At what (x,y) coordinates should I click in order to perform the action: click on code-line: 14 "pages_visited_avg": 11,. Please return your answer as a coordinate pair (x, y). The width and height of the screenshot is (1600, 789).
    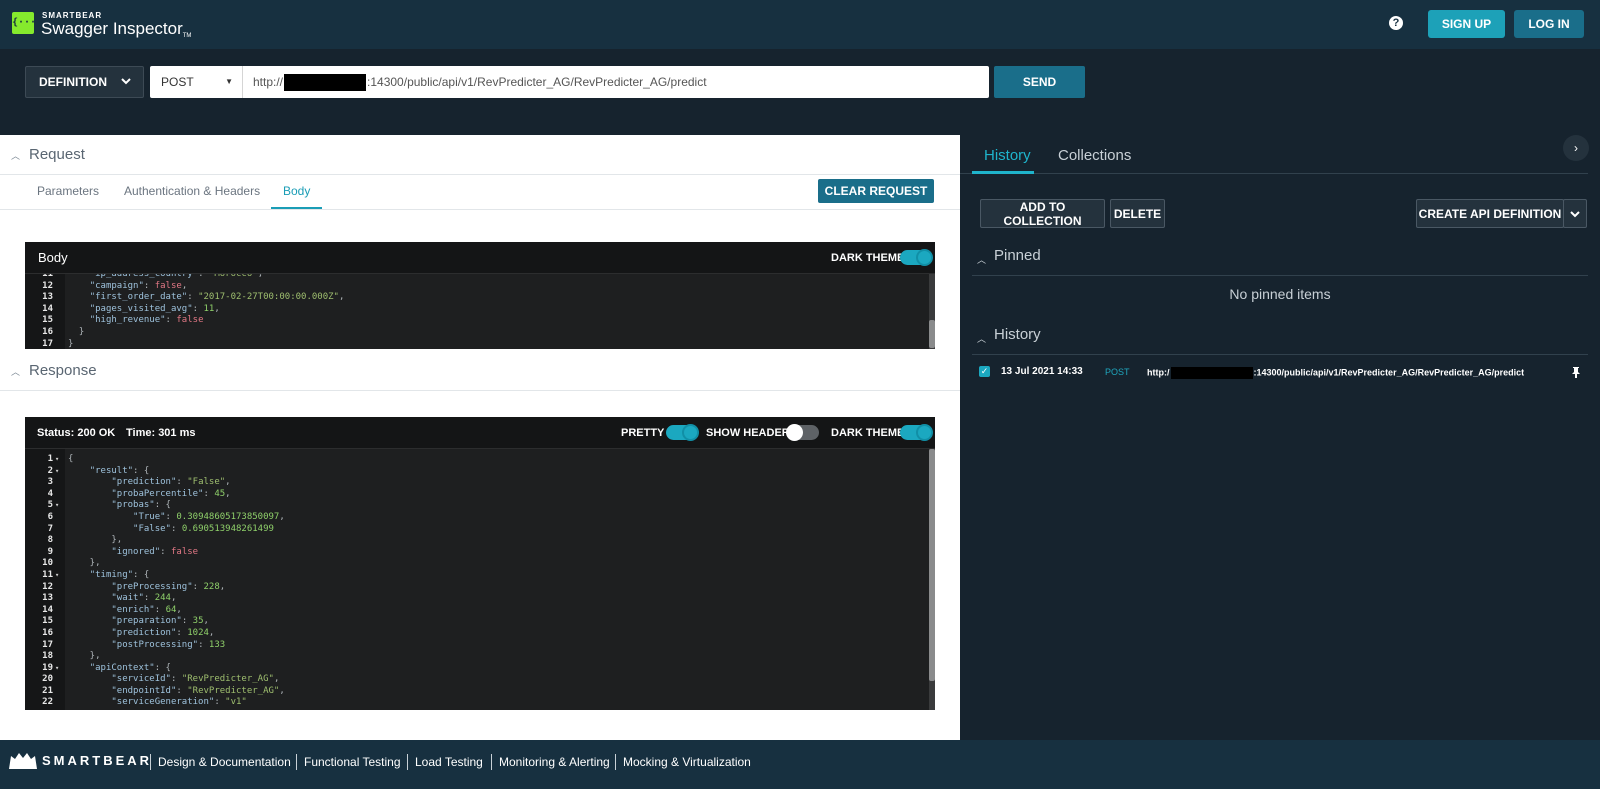
    Looking at the image, I should click on (475, 310).